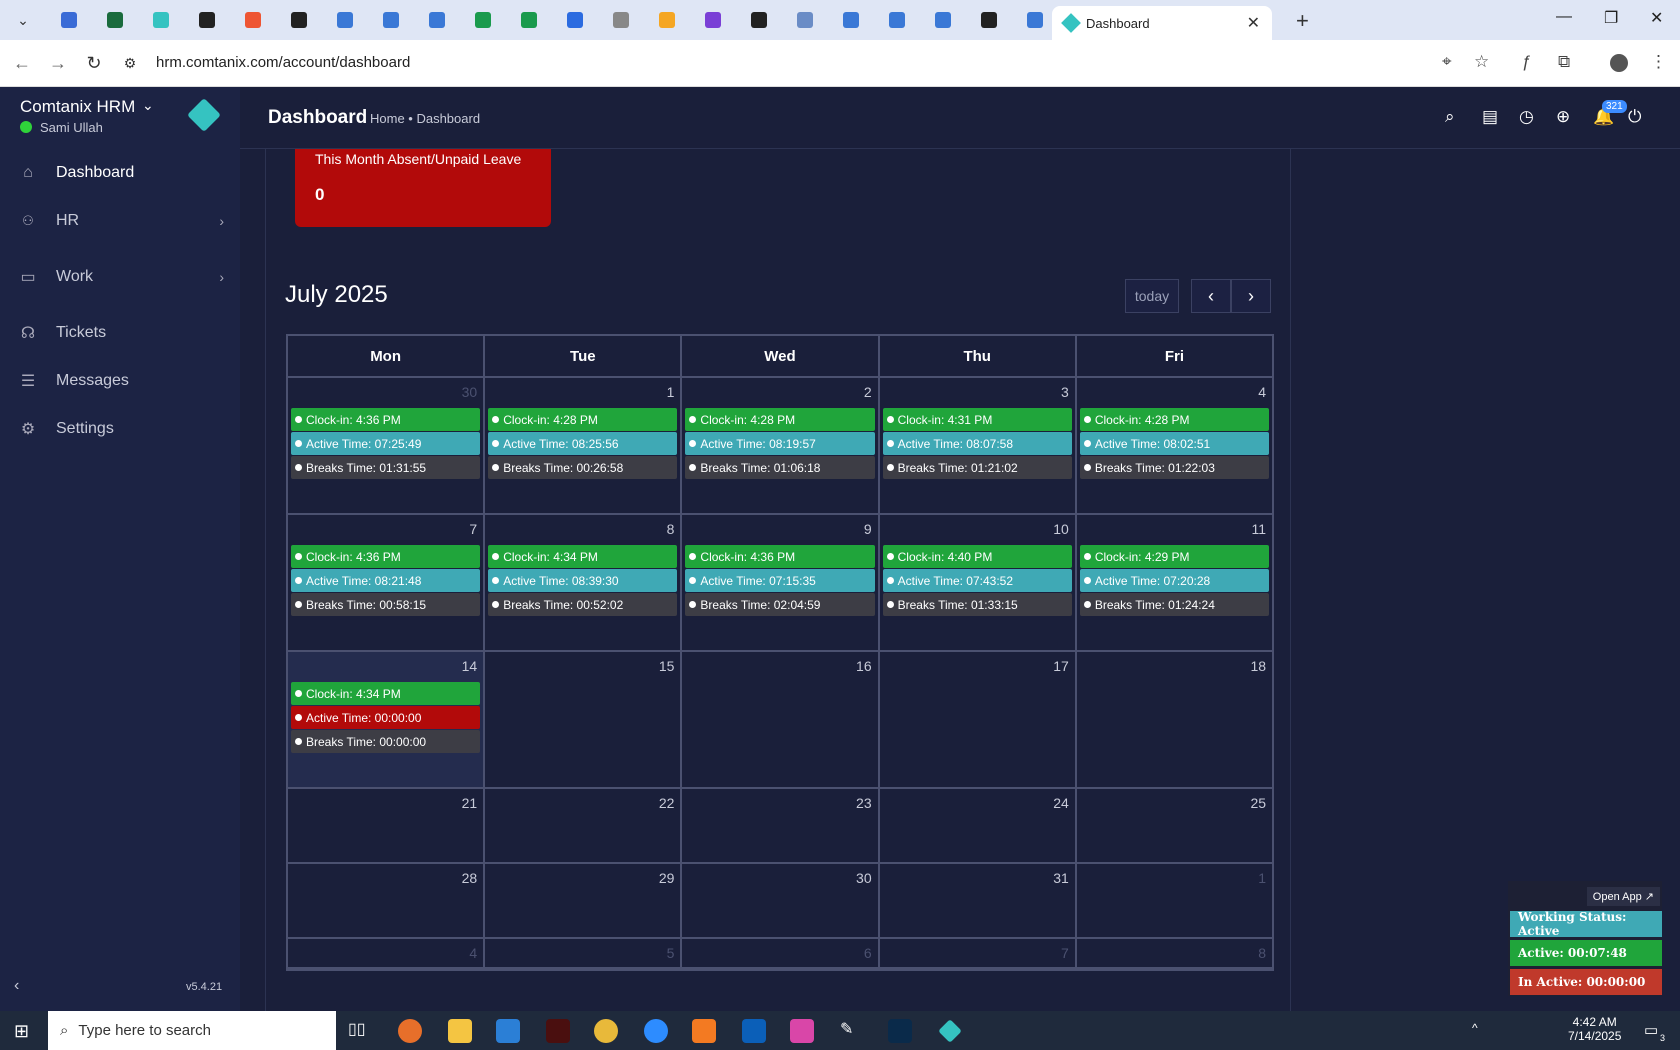  Describe the element at coordinates (583, 604) in the screenshot. I see `breaks-time-event: Breaks Time: 00:52:02` at that location.